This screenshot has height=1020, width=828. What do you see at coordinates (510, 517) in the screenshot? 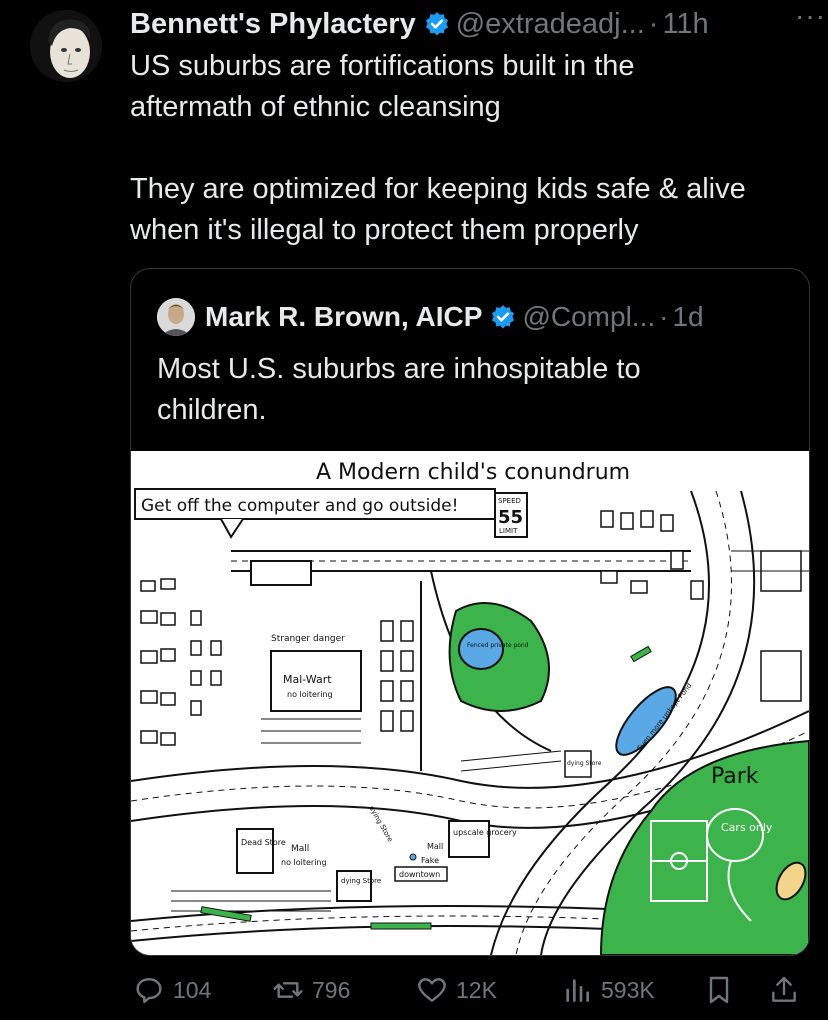
I see `speed-sign-number: 55` at bounding box center [510, 517].